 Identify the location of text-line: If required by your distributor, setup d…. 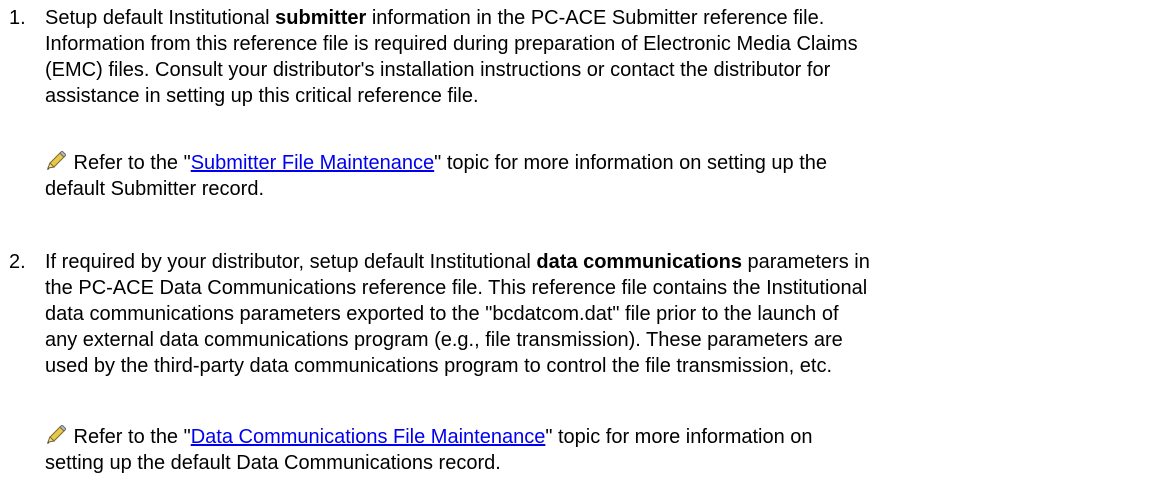
(597, 262).